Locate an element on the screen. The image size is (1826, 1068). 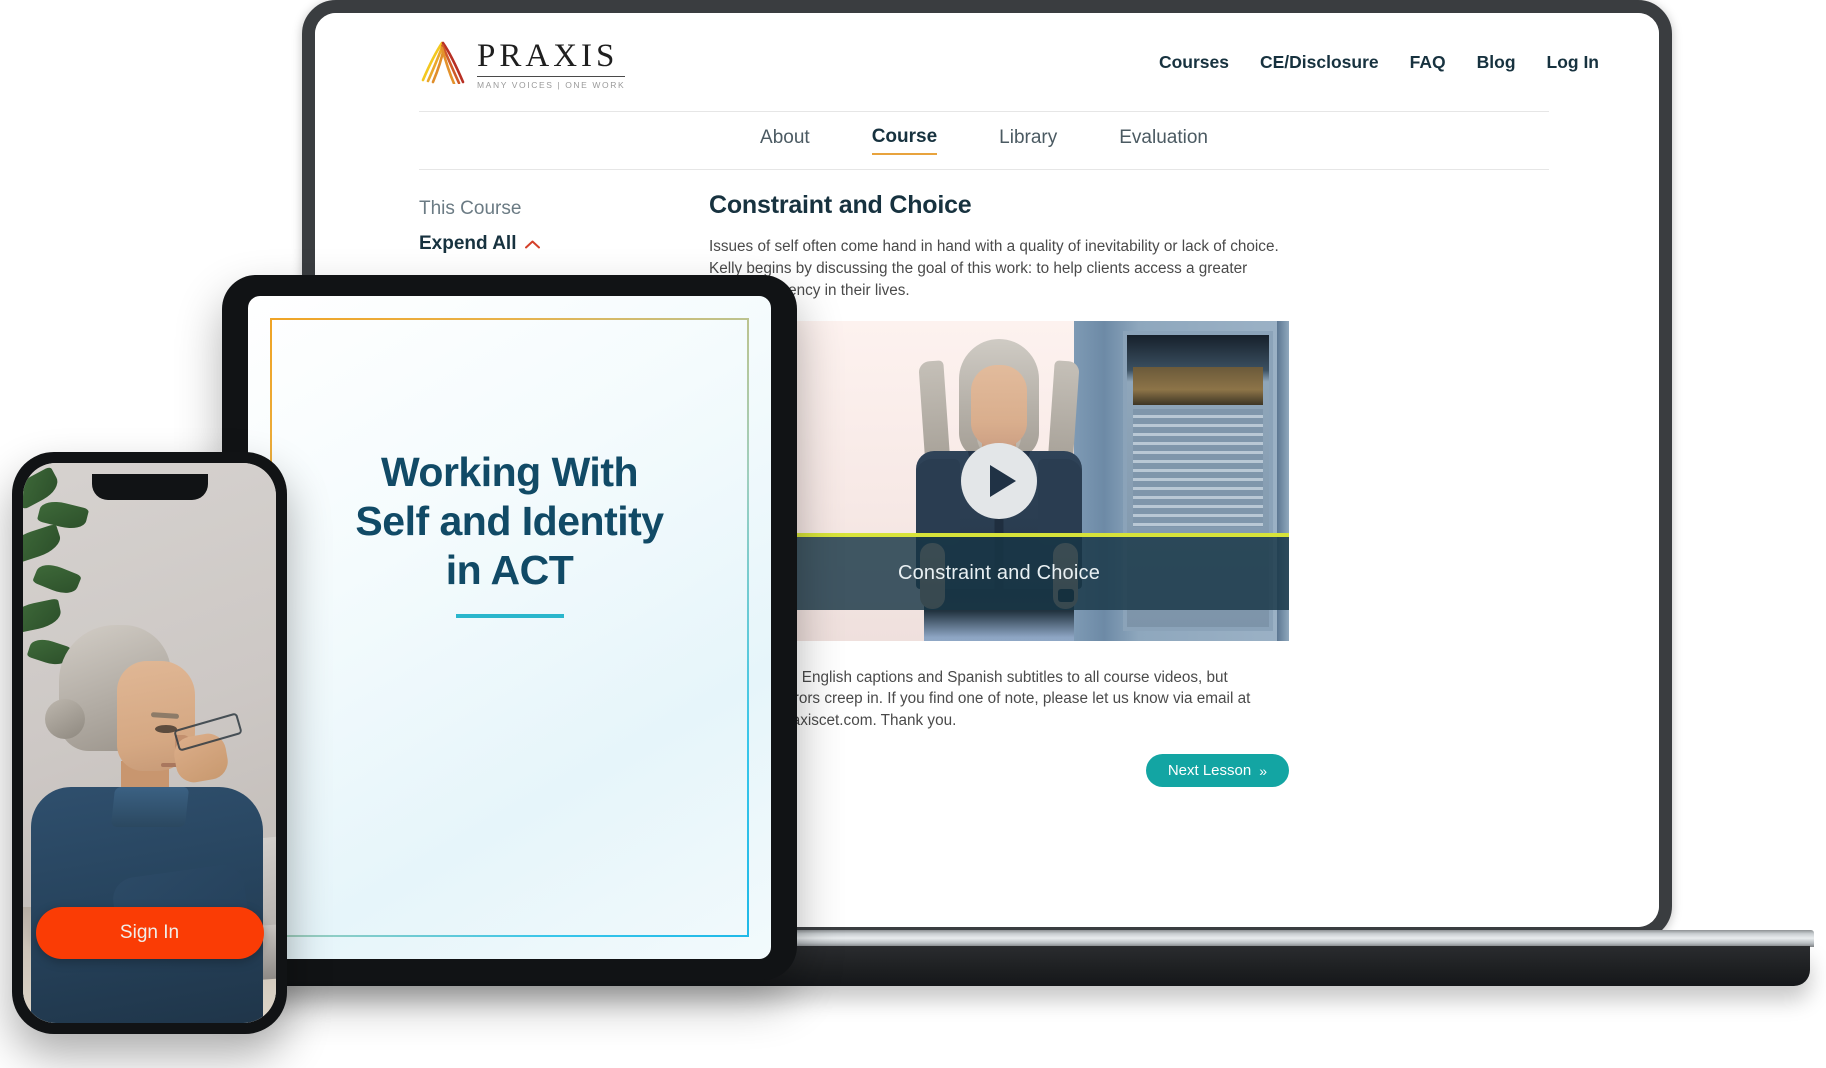
course-cover-title-line-3: in ACT is located at coordinates (509, 569).